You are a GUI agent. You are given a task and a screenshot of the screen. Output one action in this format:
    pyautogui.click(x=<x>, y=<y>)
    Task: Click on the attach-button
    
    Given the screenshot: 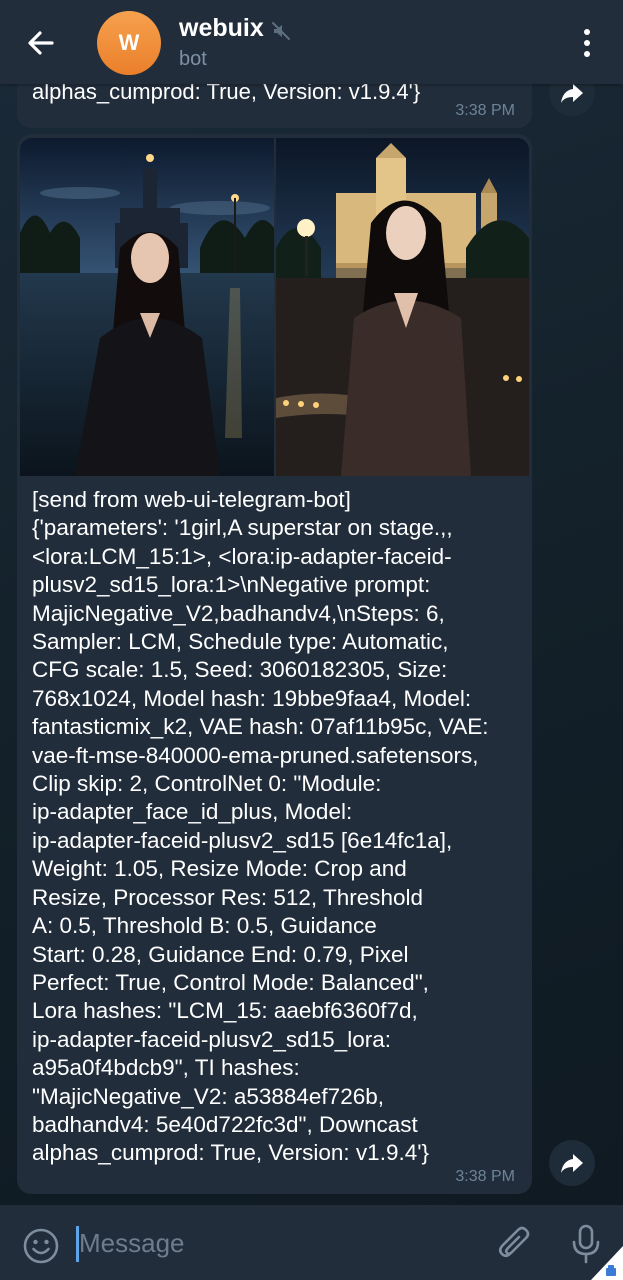 What is the action you would take?
    pyautogui.click(x=515, y=1244)
    